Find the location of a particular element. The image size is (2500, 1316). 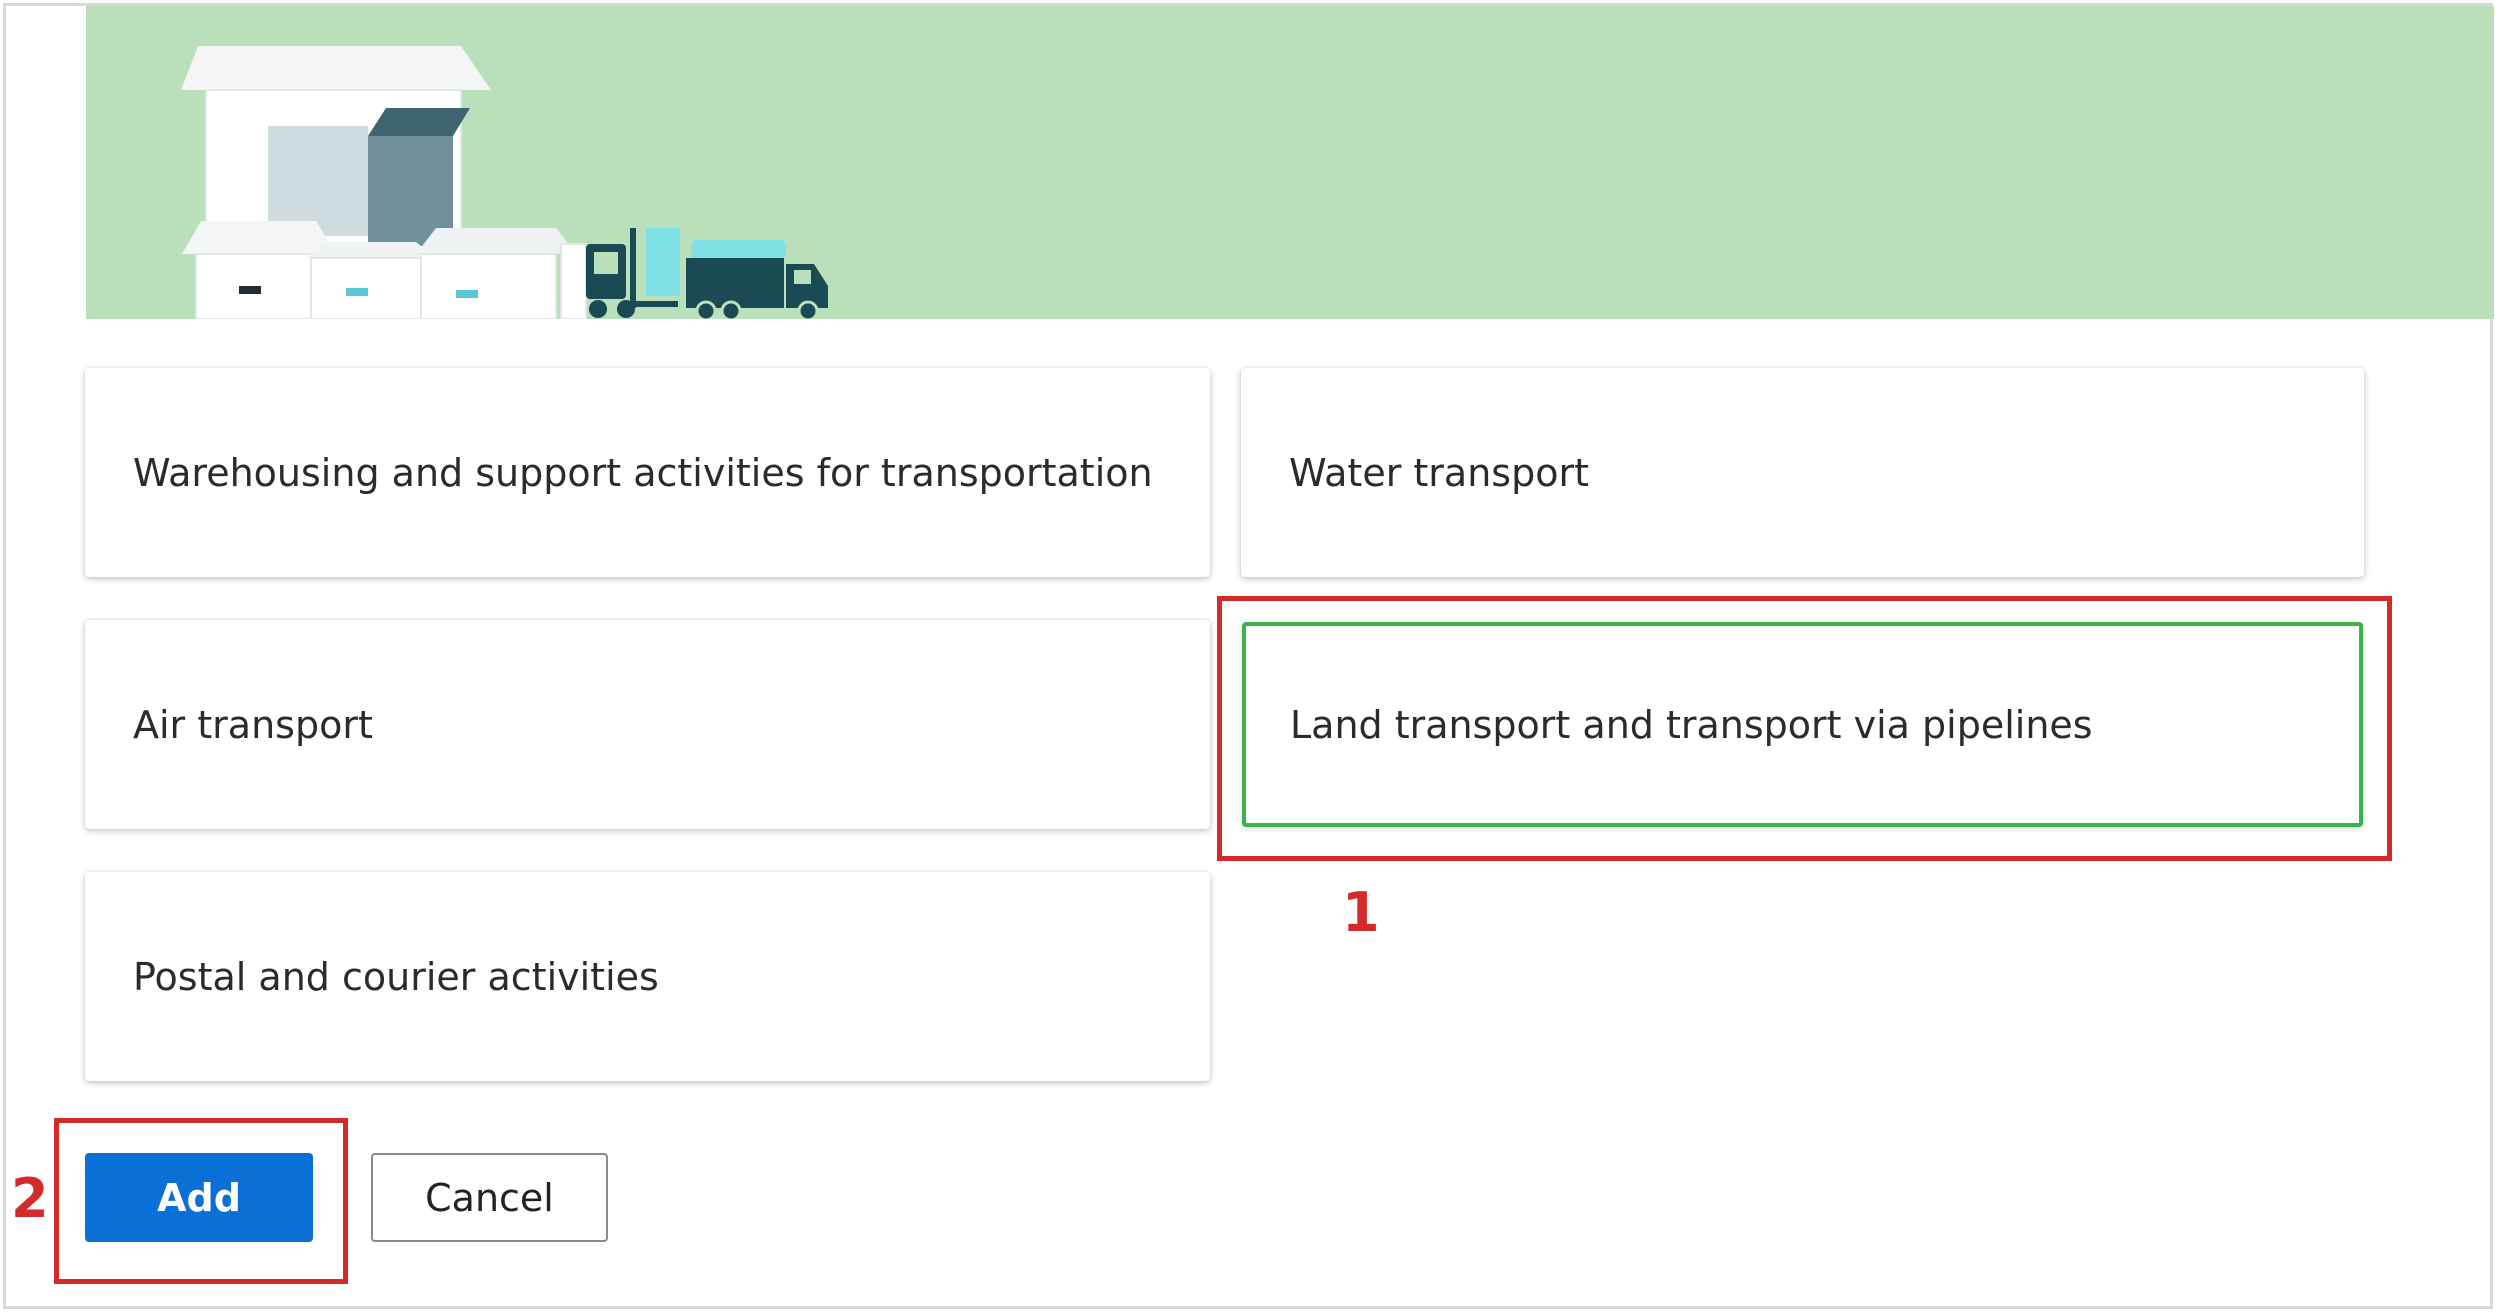

option-label: Postal and courier activities is located at coordinates (396, 976).